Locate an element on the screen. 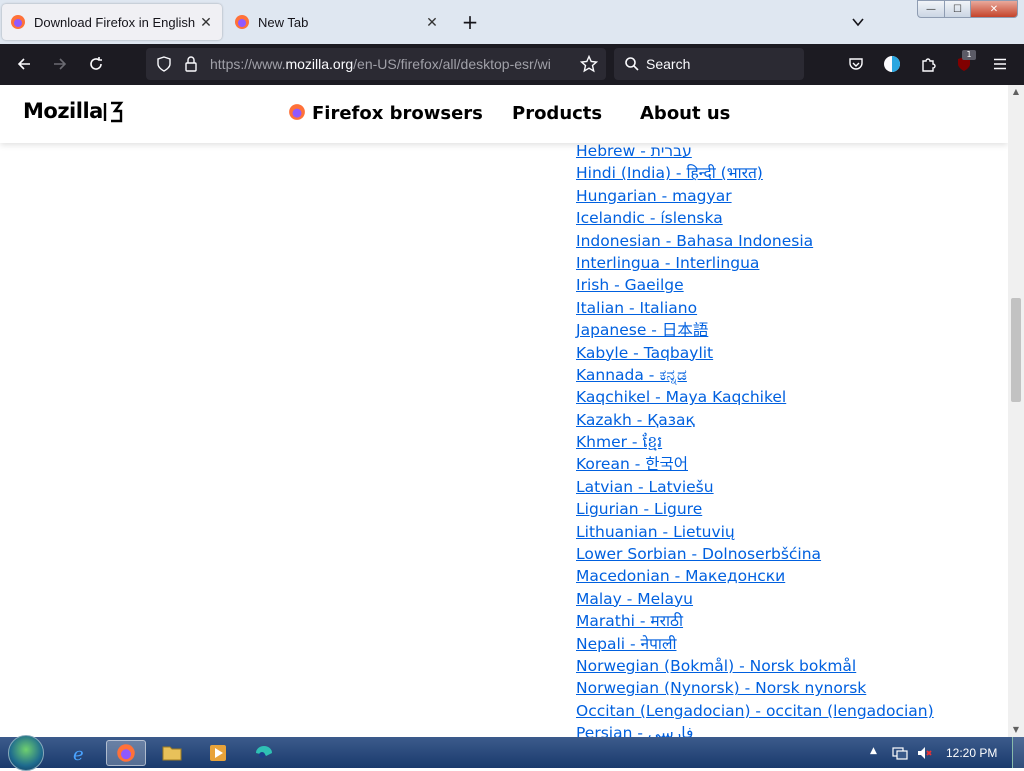 Image resolution: width=1024 pixels, height=771 pixels. taskbar-media-player is located at coordinates (218, 753).